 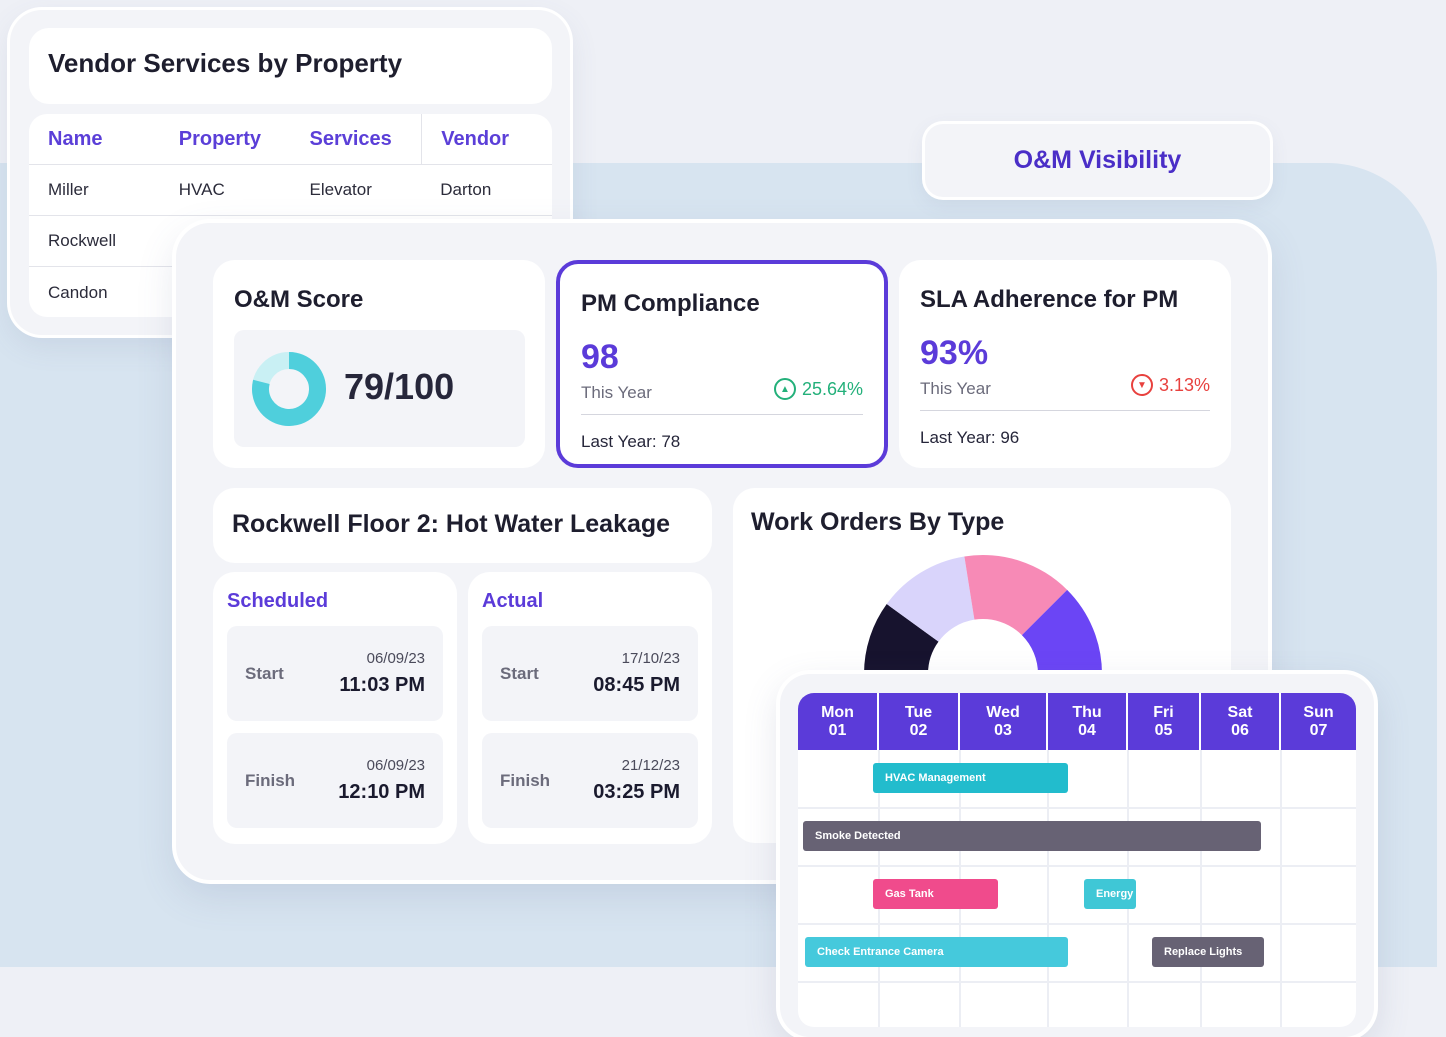 What do you see at coordinates (451, 524) in the screenshot?
I see `leak-title: Rockwell Floor 2: Hot Water Leakage` at bounding box center [451, 524].